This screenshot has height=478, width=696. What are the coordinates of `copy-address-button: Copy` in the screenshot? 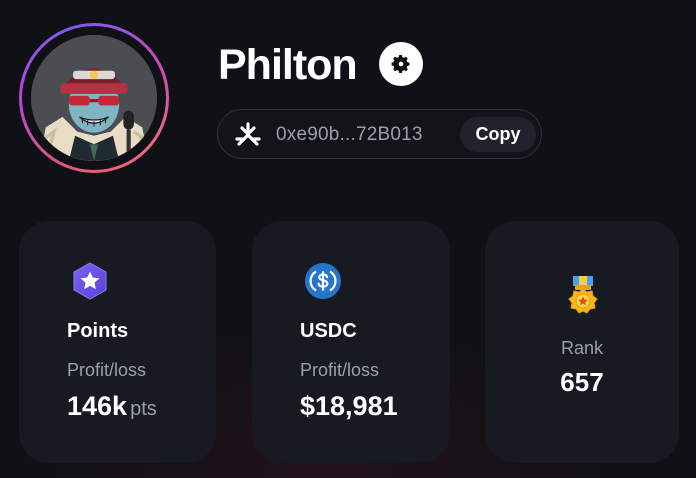 It's located at (498, 134).